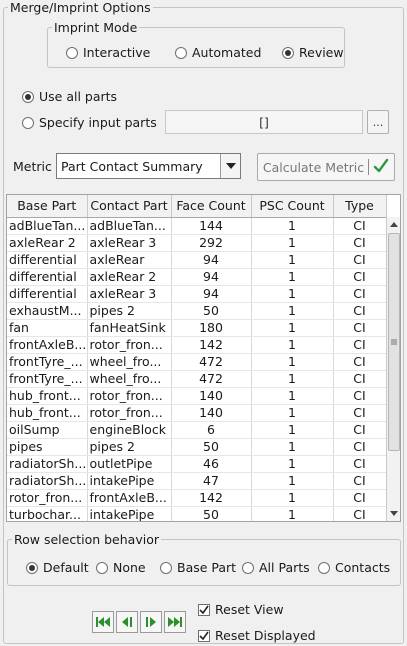 The height and width of the screenshot is (646, 407). What do you see at coordinates (248, 567) in the screenshot?
I see `radio-row-all-parts-button` at bounding box center [248, 567].